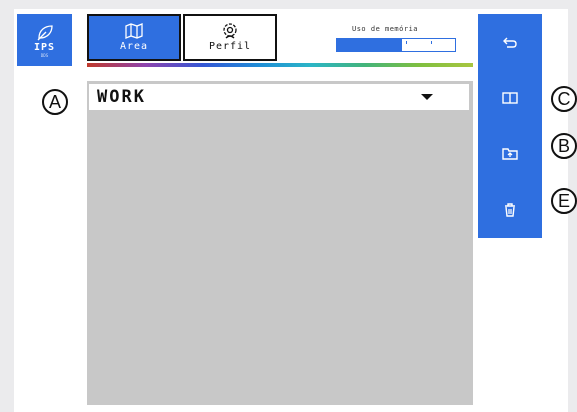  What do you see at coordinates (427, 97) in the screenshot?
I see `caret-down-icon` at bounding box center [427, 97].